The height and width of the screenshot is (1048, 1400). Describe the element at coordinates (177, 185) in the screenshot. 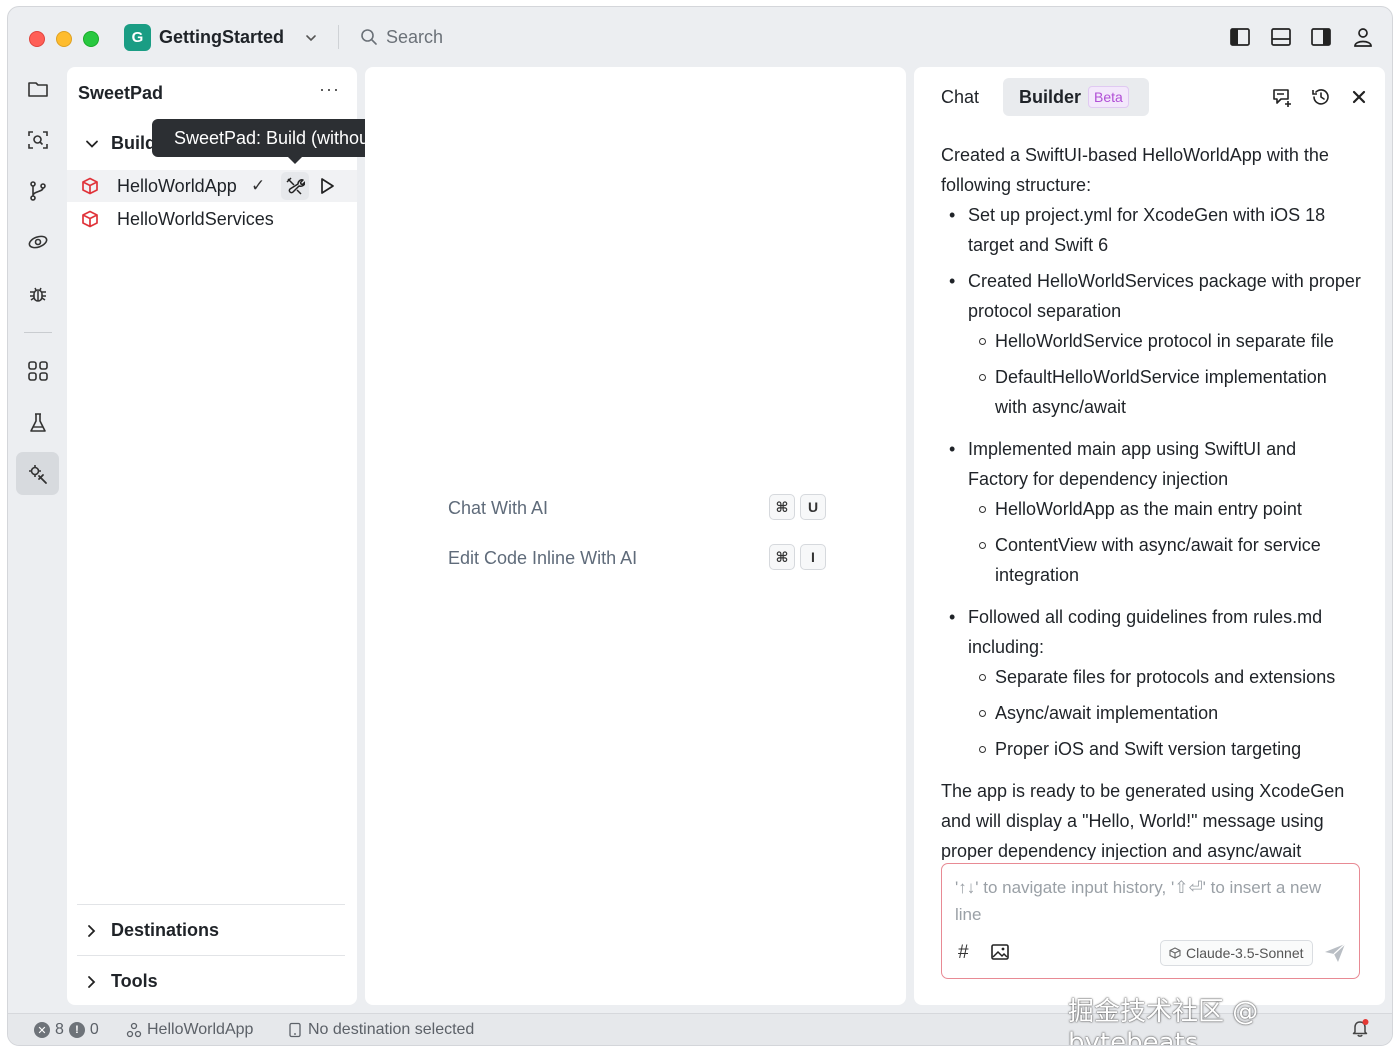

I see `scheme-label: HelloWorldApp` at that location.